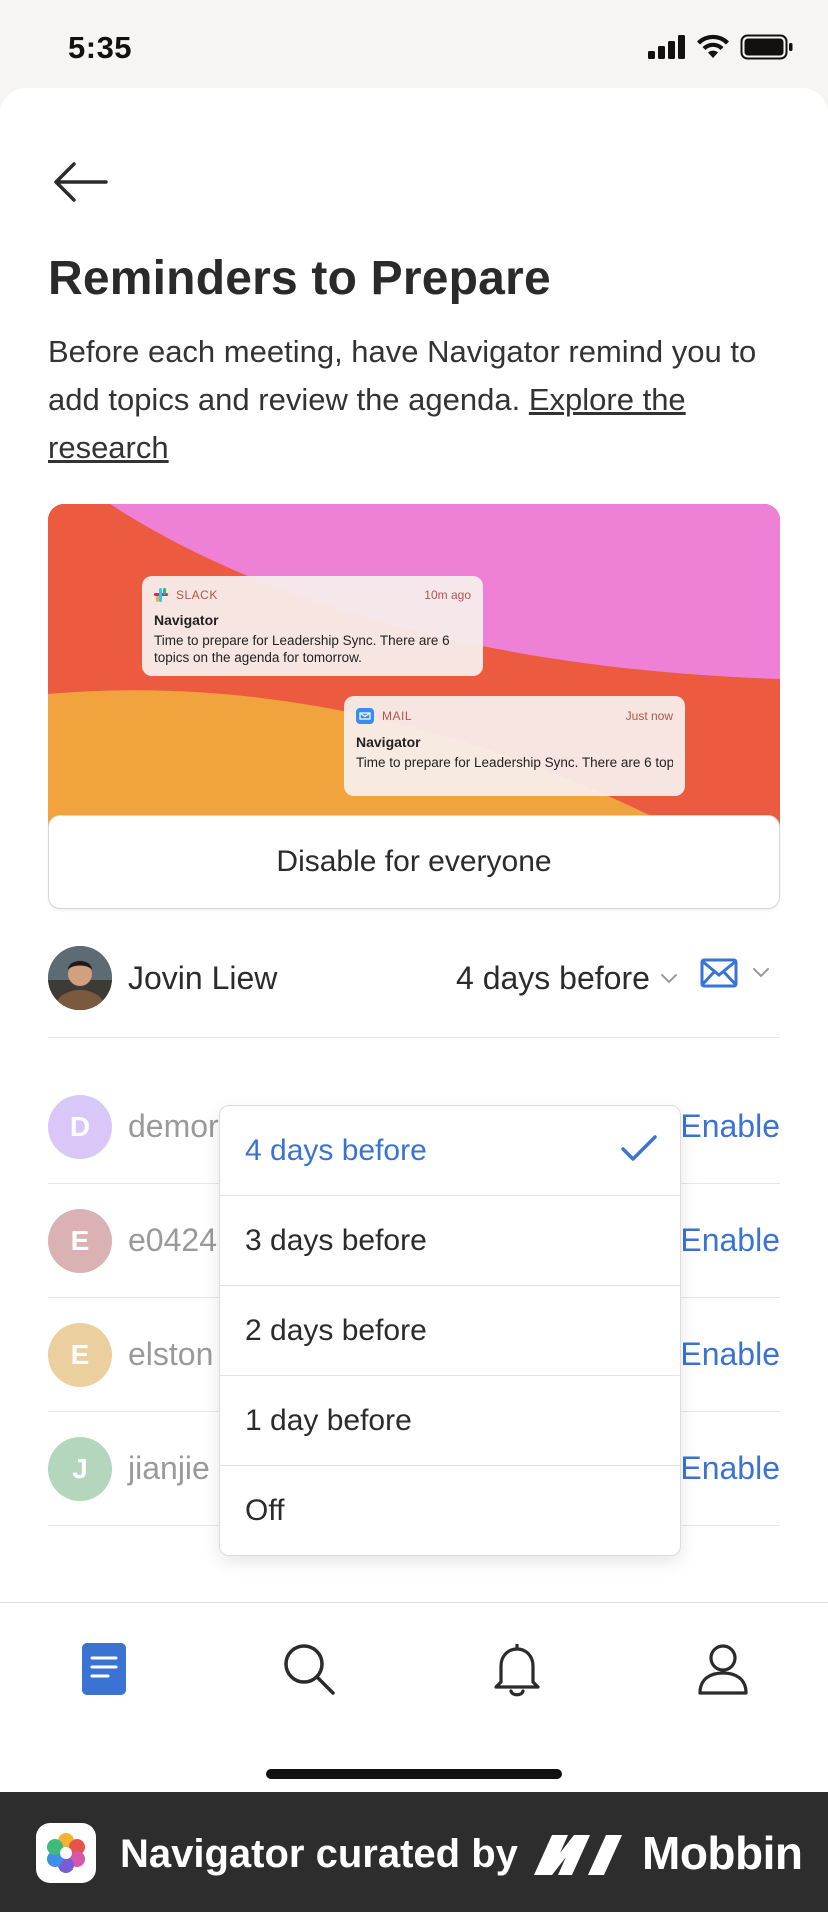 The height and width of the screenshot is (1912, 828). What do you see at coordinates (169, 1468) in the screenshot?
I see `user-name: jianjie` at bounding box center [169, 1468].